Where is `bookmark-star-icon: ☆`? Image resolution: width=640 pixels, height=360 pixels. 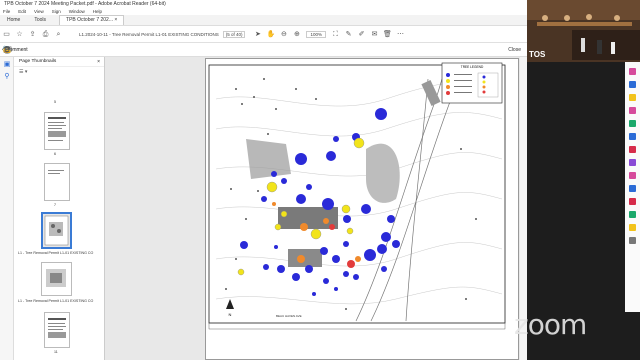
bookmark-star-icon: ☆ is located at coordinates (19, 34).